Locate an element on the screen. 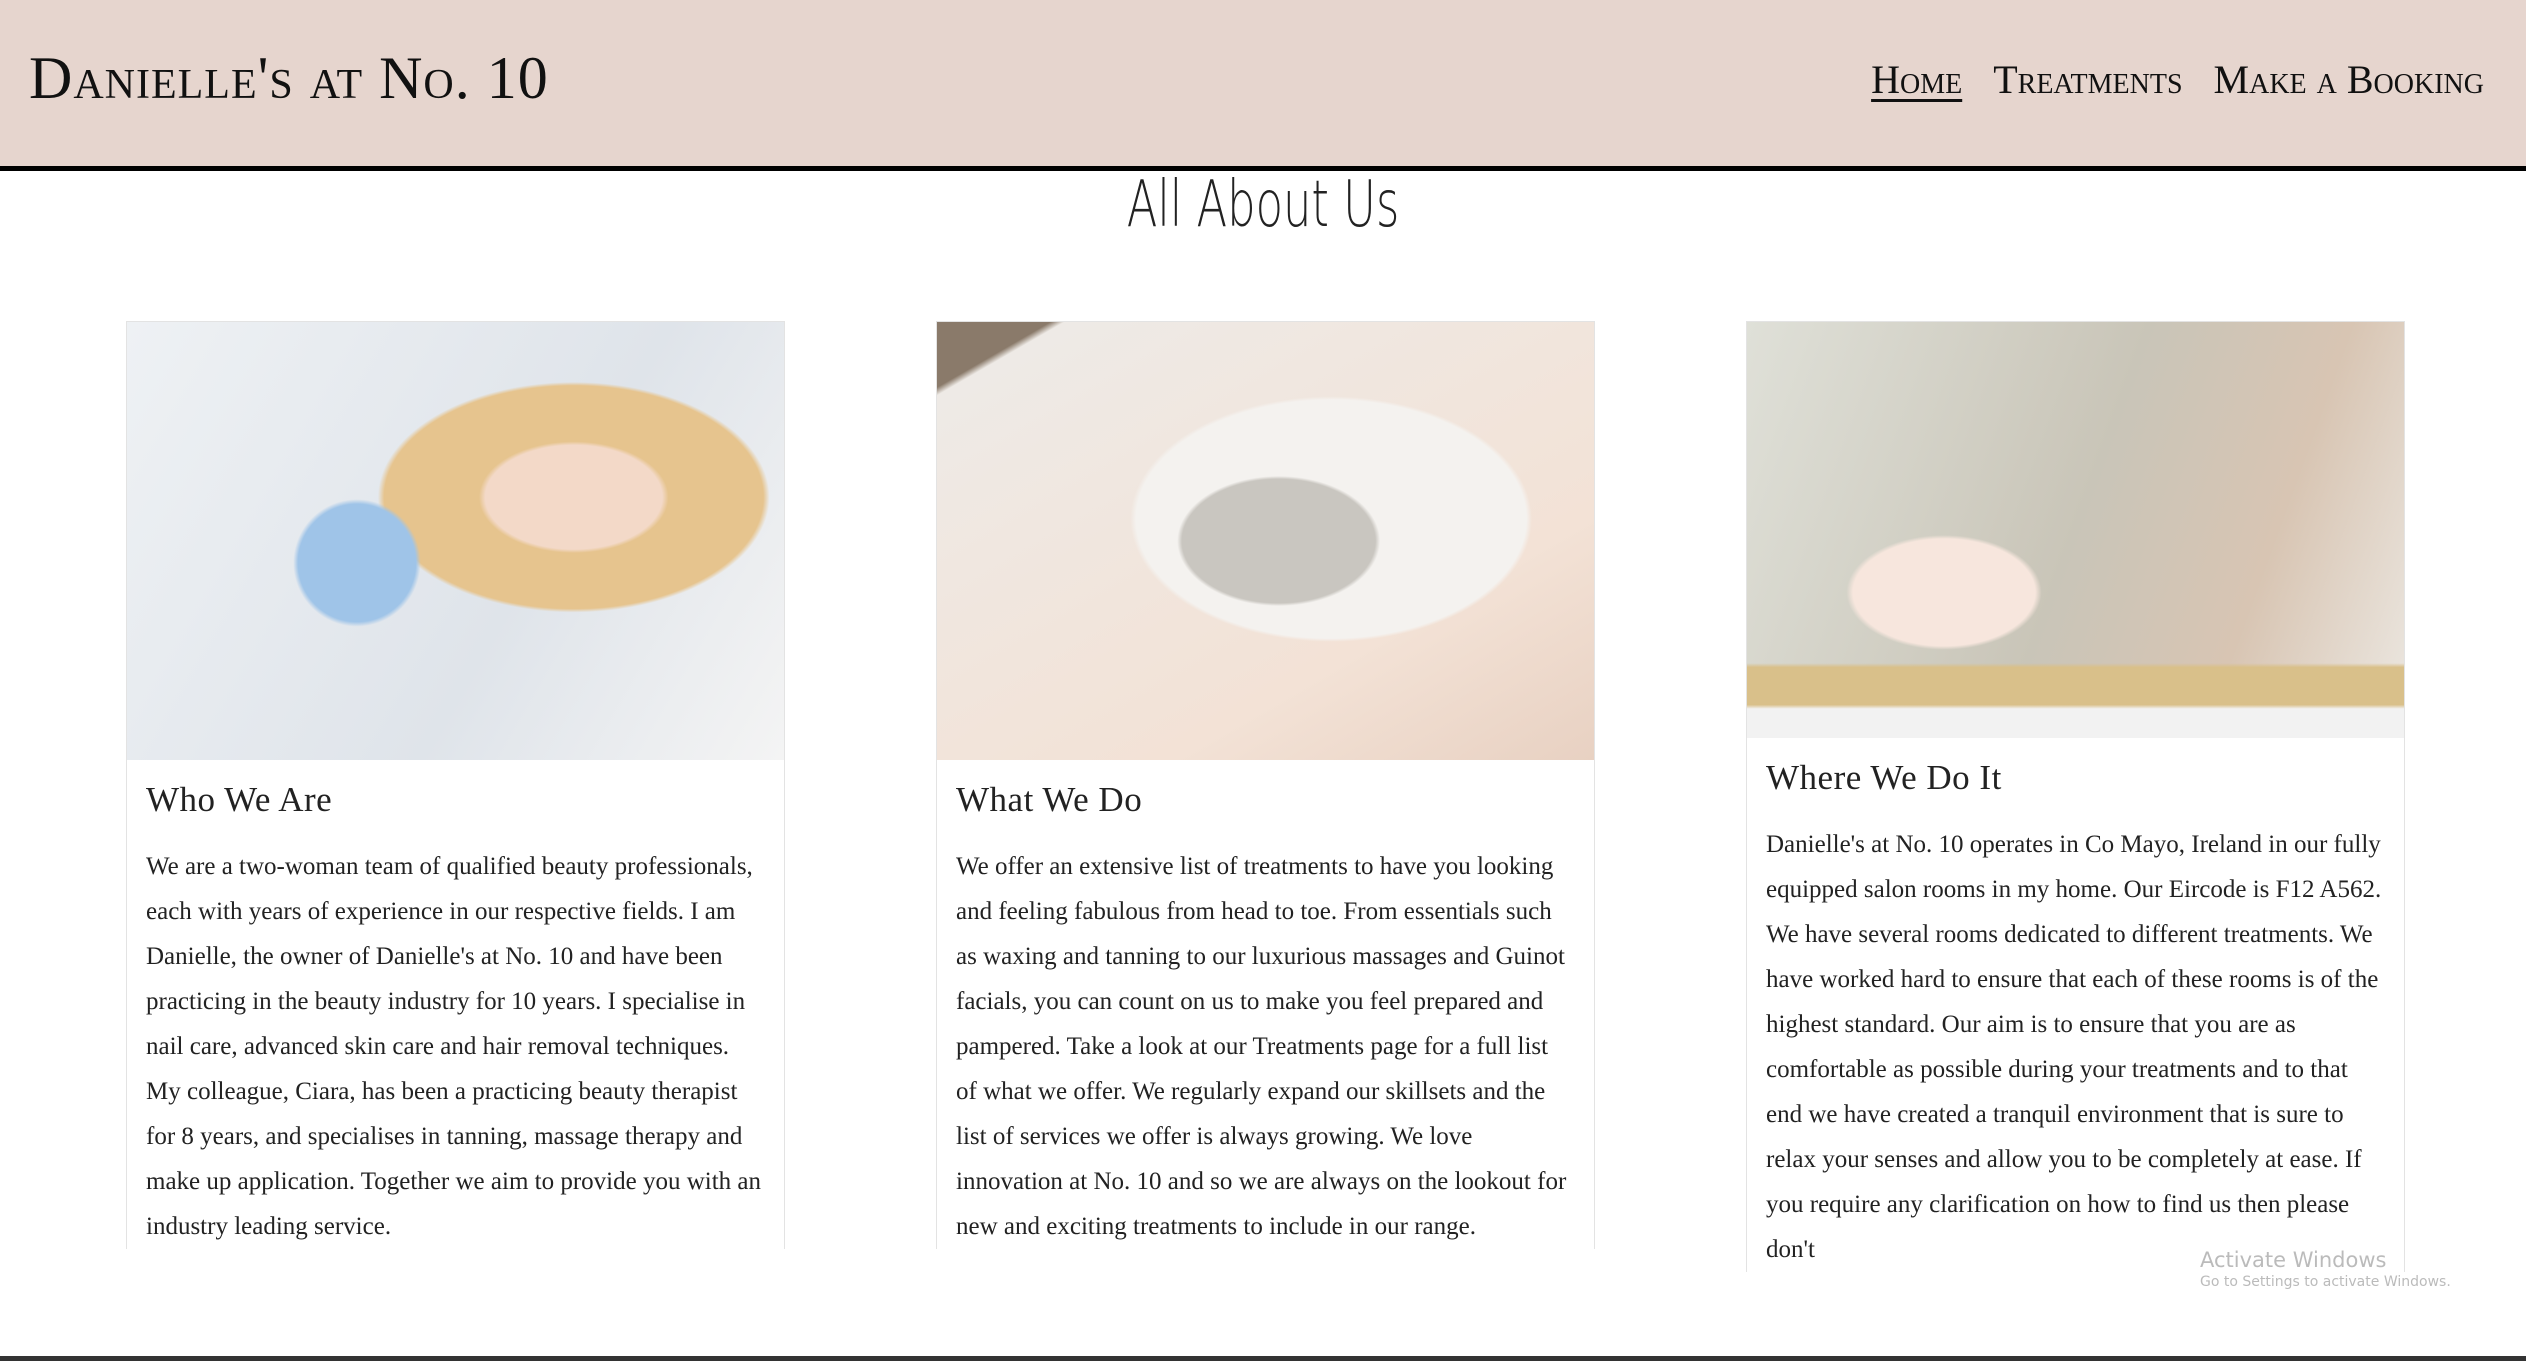 Image resolution: width=2526 pixels, height=1361 pixels. windows-watermark-subtitle: Go to Settings to activate Windows. is located at coordinates (2325, 1282).